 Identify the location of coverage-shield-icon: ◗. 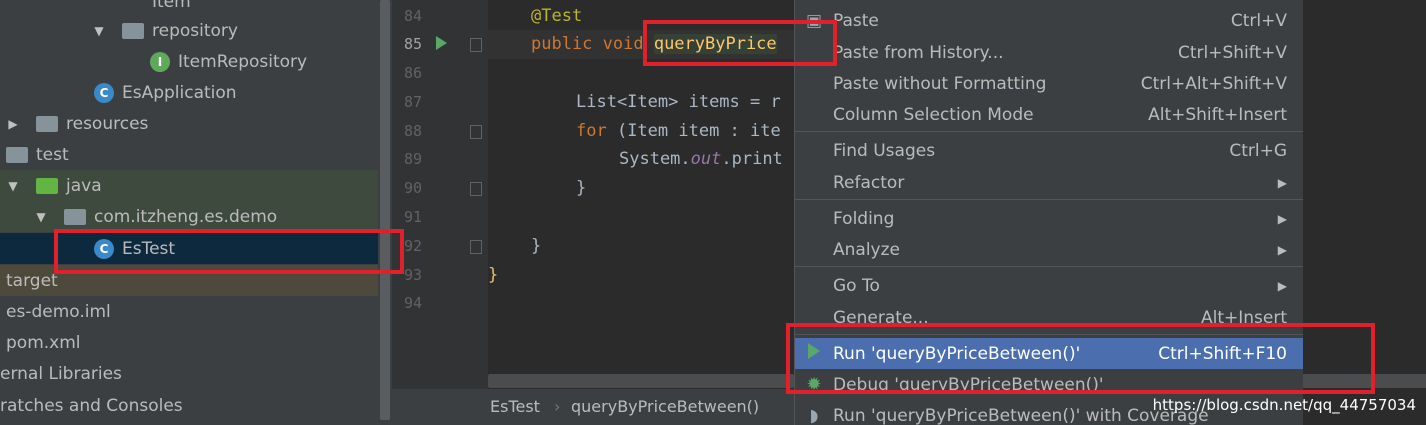
(814, 415).